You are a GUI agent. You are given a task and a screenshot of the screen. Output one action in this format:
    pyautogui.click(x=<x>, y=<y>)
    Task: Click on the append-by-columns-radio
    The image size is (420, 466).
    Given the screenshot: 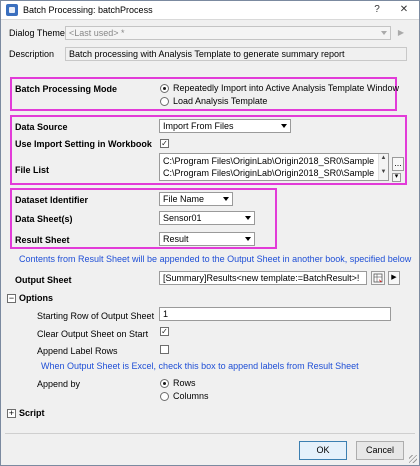 What is the action you would take?
    pyautogui.click(x=164, y=396)
    